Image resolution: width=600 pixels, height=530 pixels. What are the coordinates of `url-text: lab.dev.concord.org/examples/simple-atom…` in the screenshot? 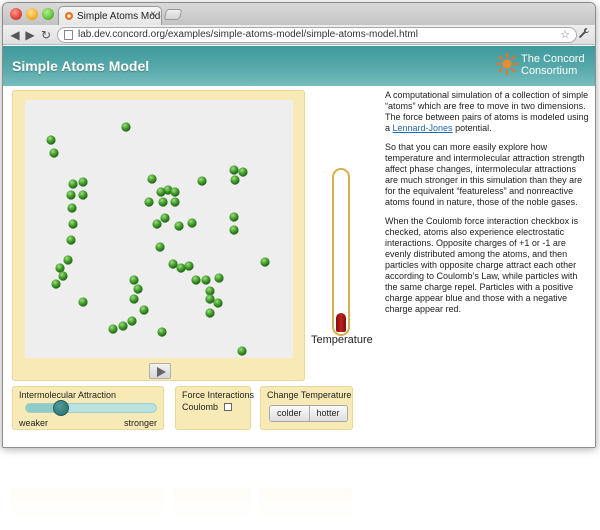 It's located at (248, 34).